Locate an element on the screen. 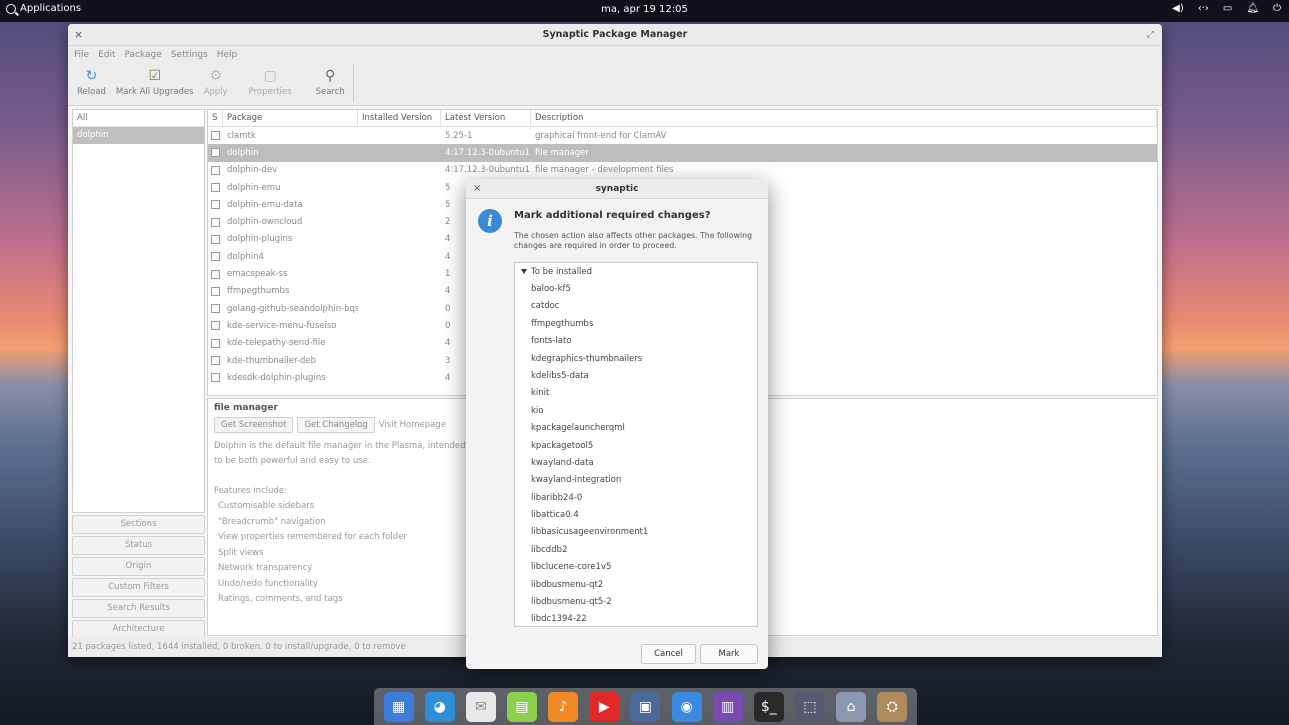 Image resolution: width=1289 pixels, height=725 pixels. tree-item: libattica0.4 is located at coordinates (636, 515).